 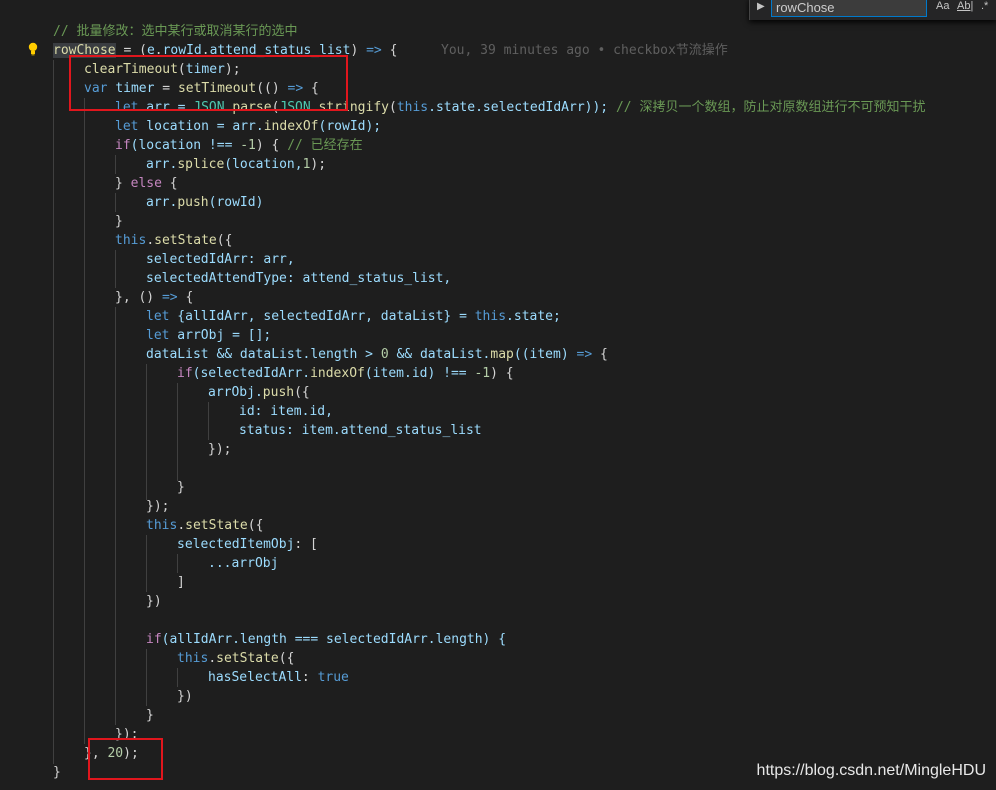 I want to click on code-line: selectedIdArr: arr,, so click(x=220, y=259).